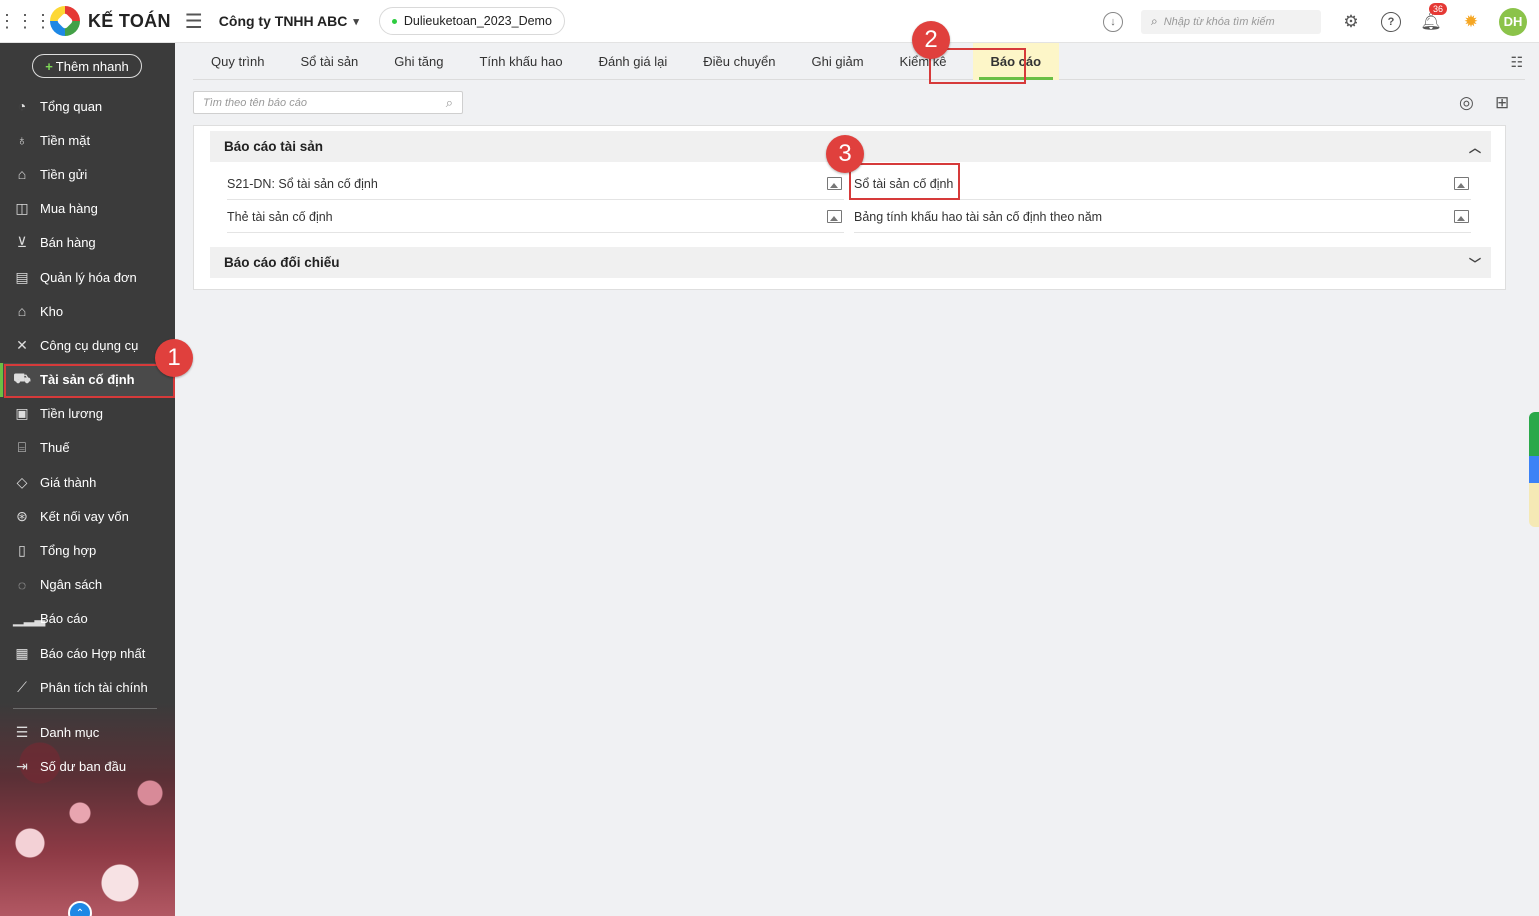 The height and width of the screenshot is (916, 1539). What do you see at coordinates (87, 653) in the screenshot?
I see `sidebar-item-bao-cao-hop-nhat: ▦ Báo cáo Hợp nhất` at bounding box center [87, 653].